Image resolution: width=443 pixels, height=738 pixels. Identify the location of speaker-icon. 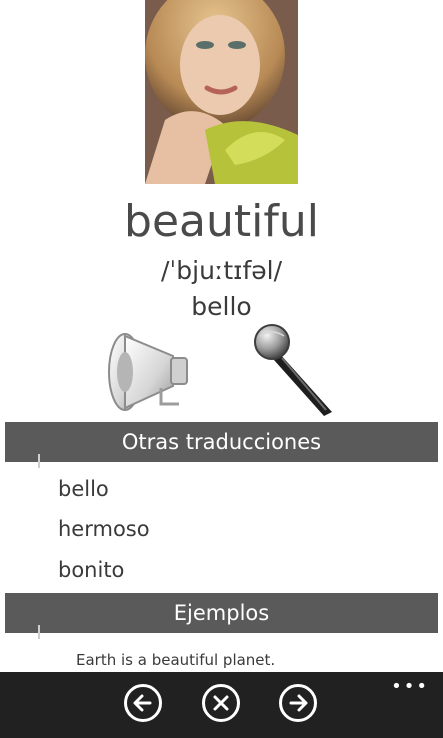
(148, 371).